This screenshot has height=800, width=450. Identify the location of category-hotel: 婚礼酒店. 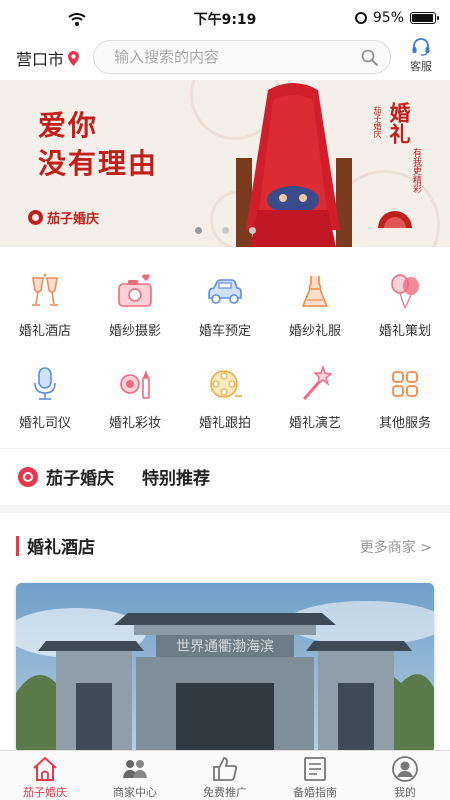
(45, 305).